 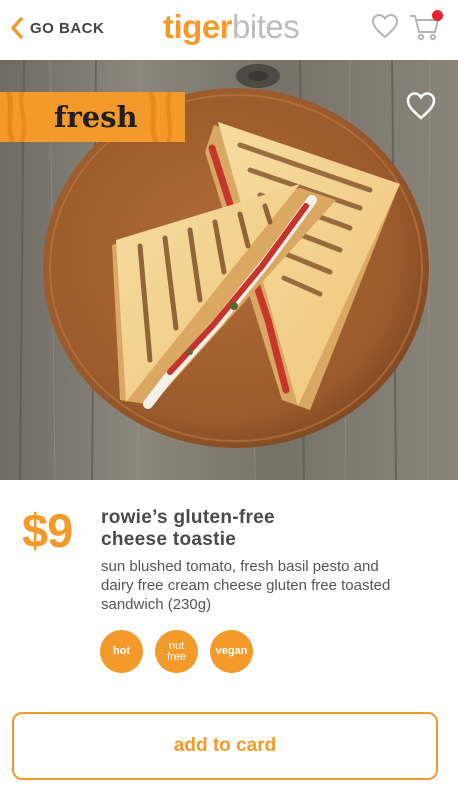 I want to click on tag-nut-free-label: nut free, so click(x=176, y=651).